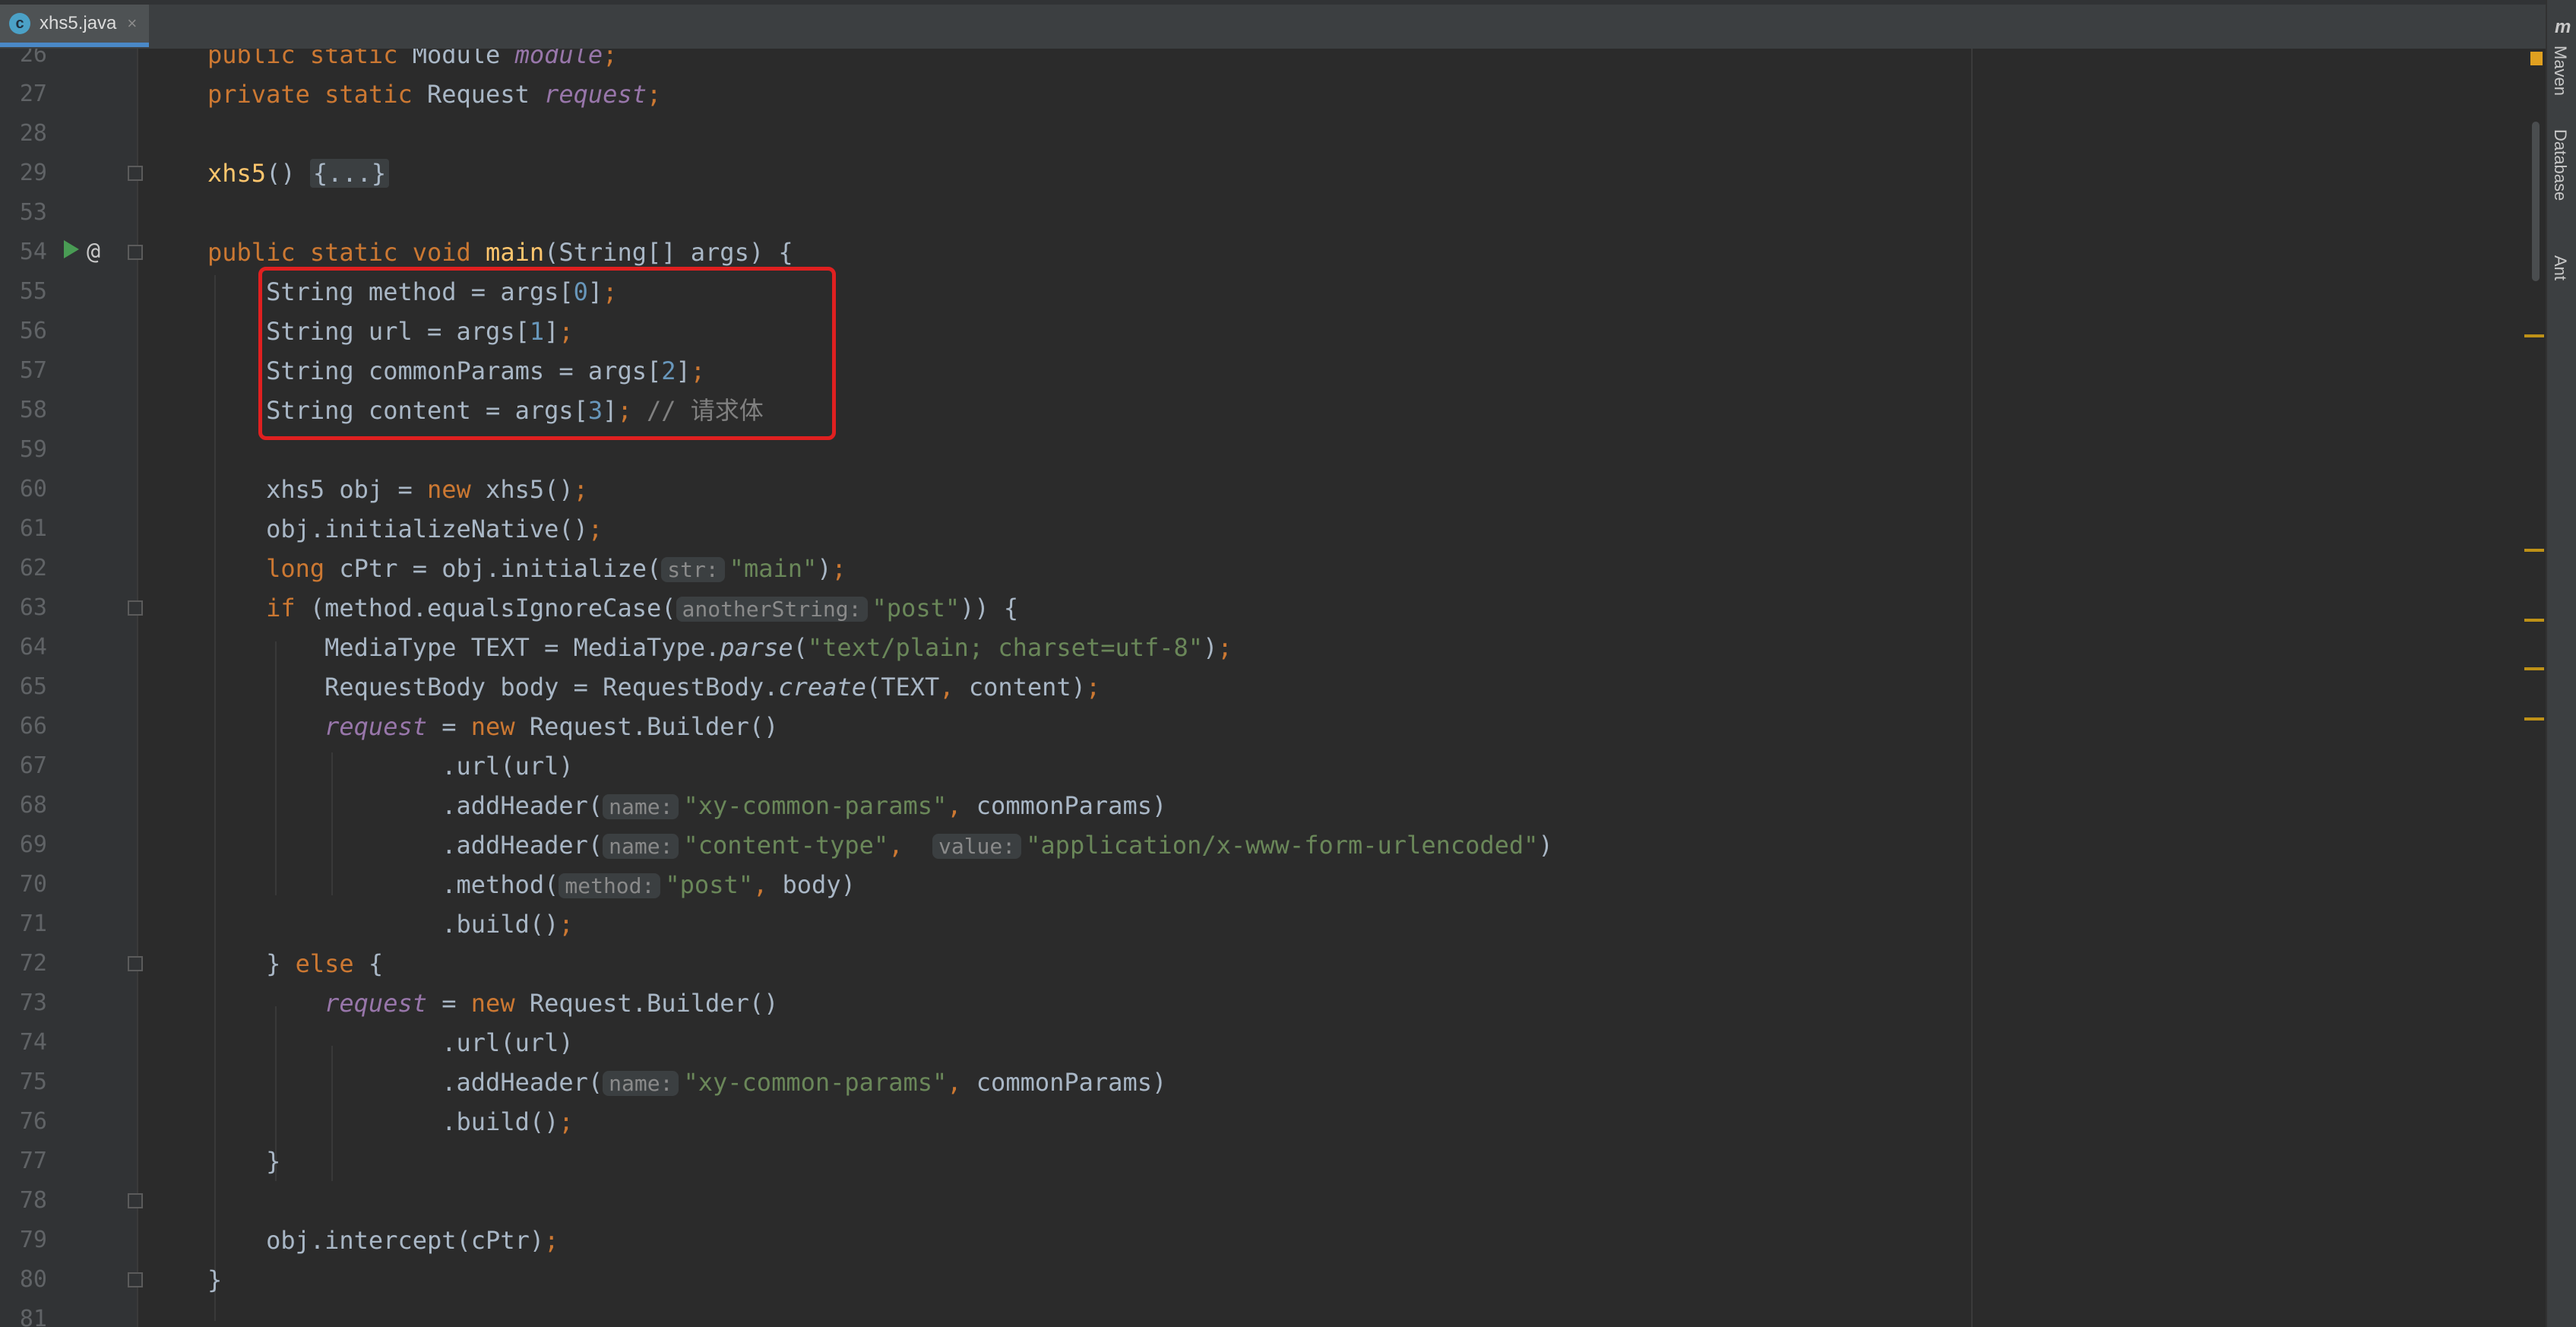 The image size is (2576, 1327). What do you see at coordinates (1261, 173) in the screenshot?
I see `code-line: 29 xhs5() {...}` at bounding box center [1261, 173].